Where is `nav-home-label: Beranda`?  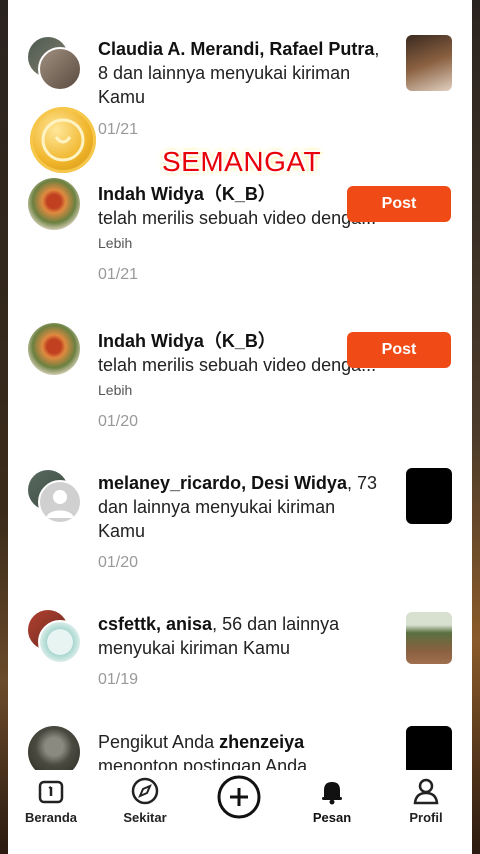
nav-home-label: Beranda is located at coordinates (51, 817).